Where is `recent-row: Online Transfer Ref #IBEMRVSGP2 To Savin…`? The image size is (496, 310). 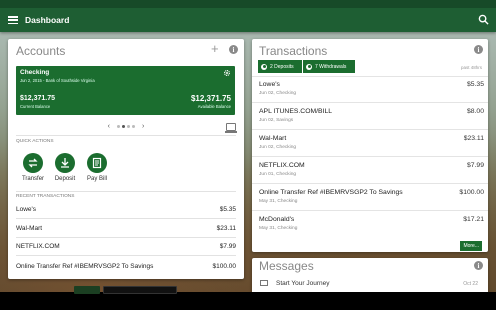 recent-row: Online Transfer Ref #IBEMRVSGP2 To Savin… is located at coordinates (126, 266).